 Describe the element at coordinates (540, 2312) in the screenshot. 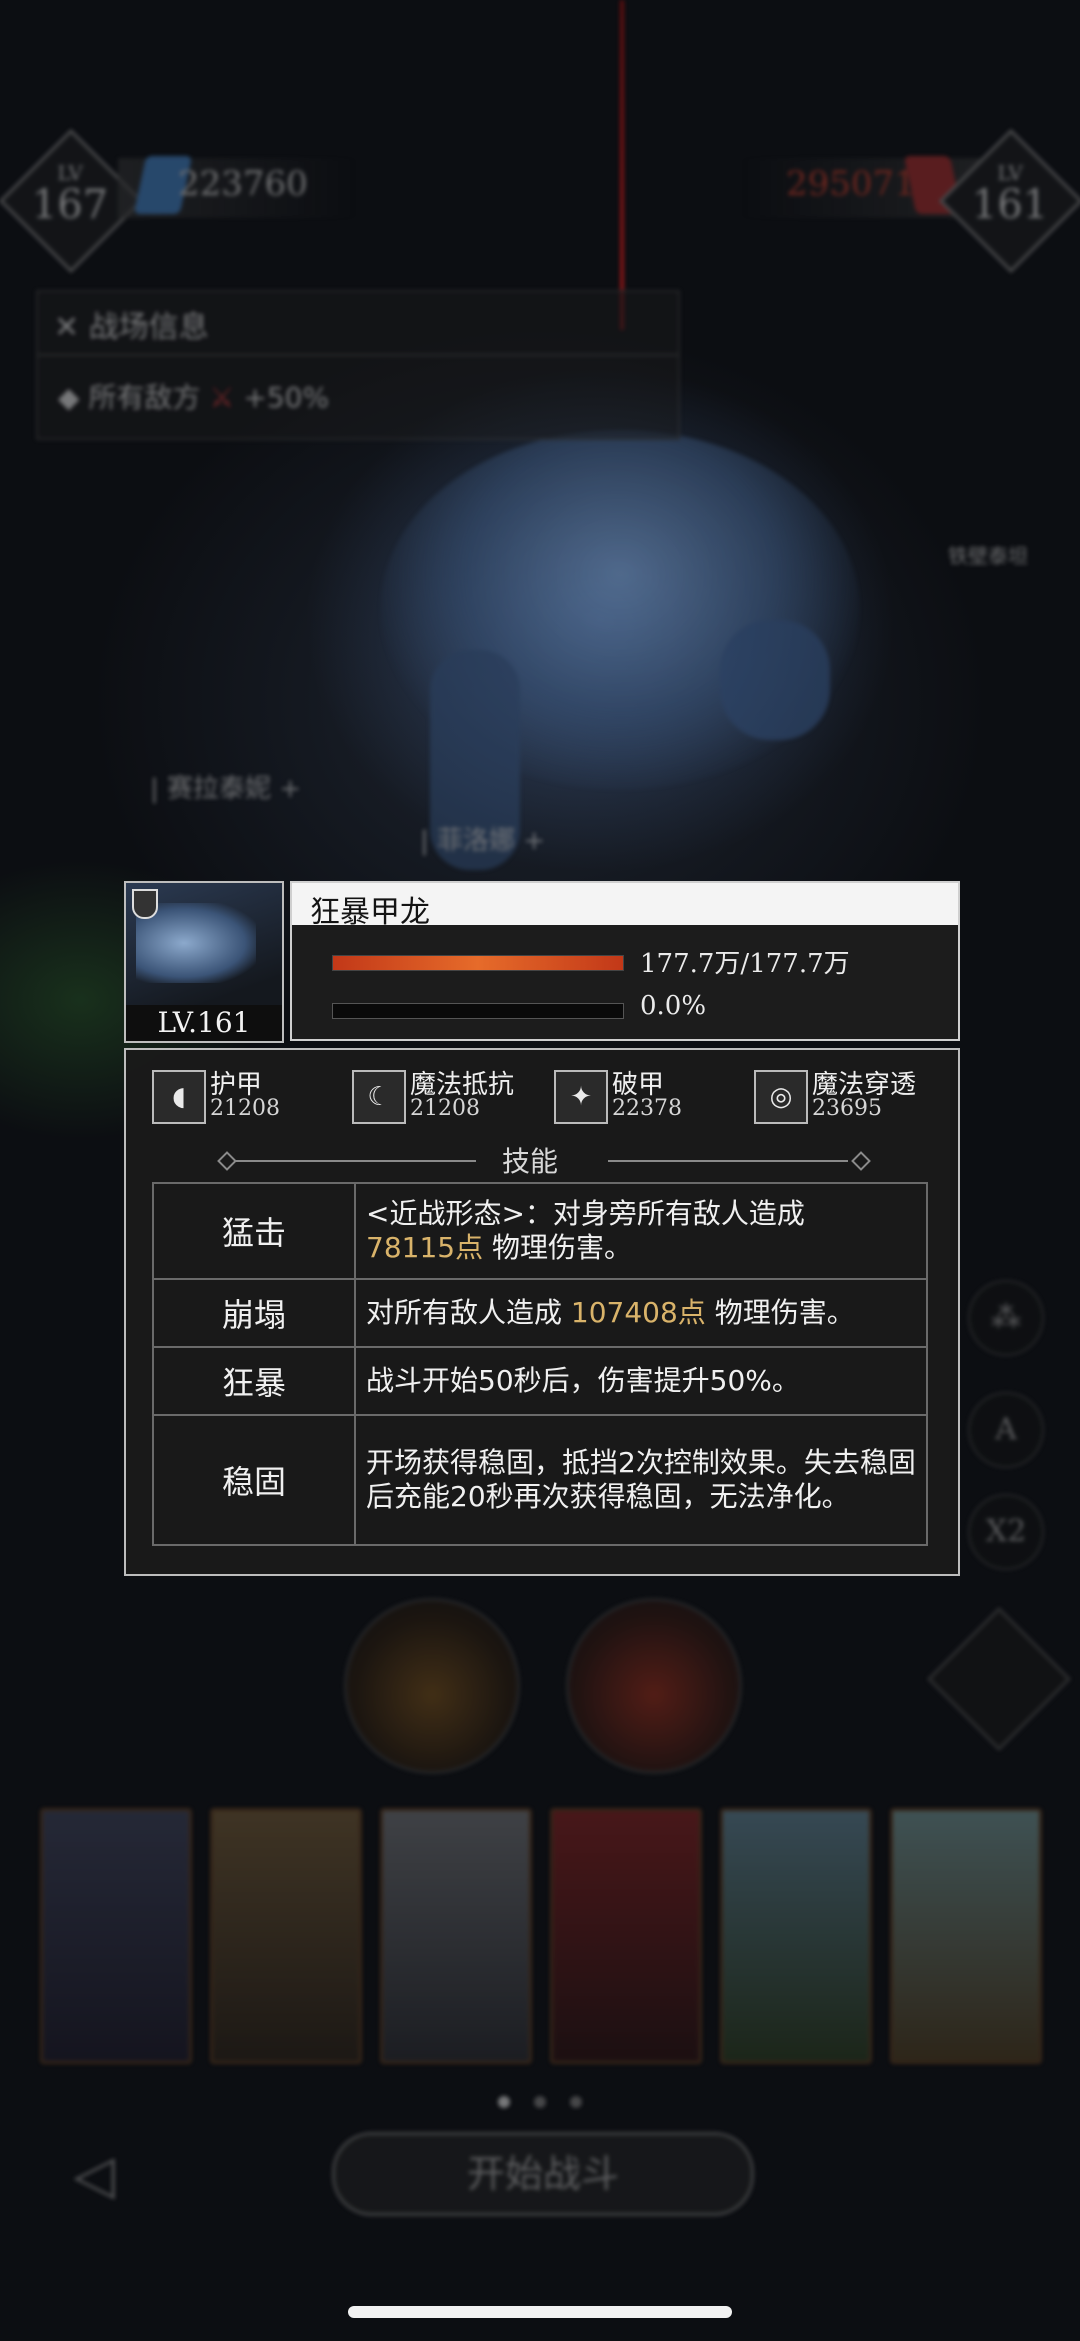

I see `home-indicator` at that location.